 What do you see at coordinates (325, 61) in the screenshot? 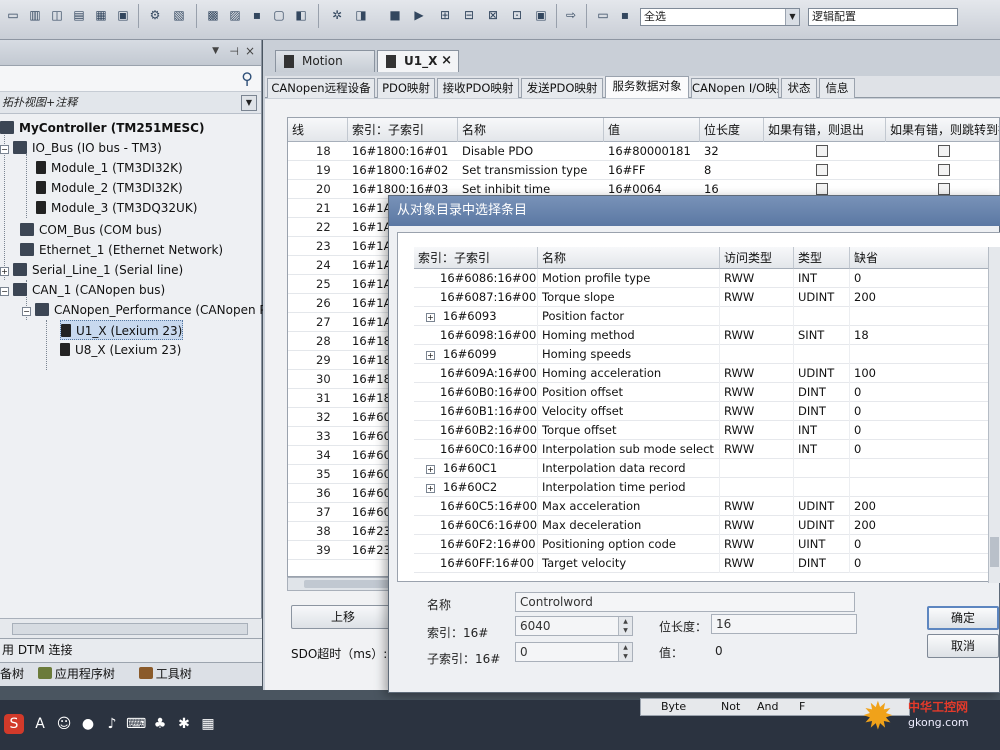
I see `tab-motion: Motion` at bounding box center [325, 61].